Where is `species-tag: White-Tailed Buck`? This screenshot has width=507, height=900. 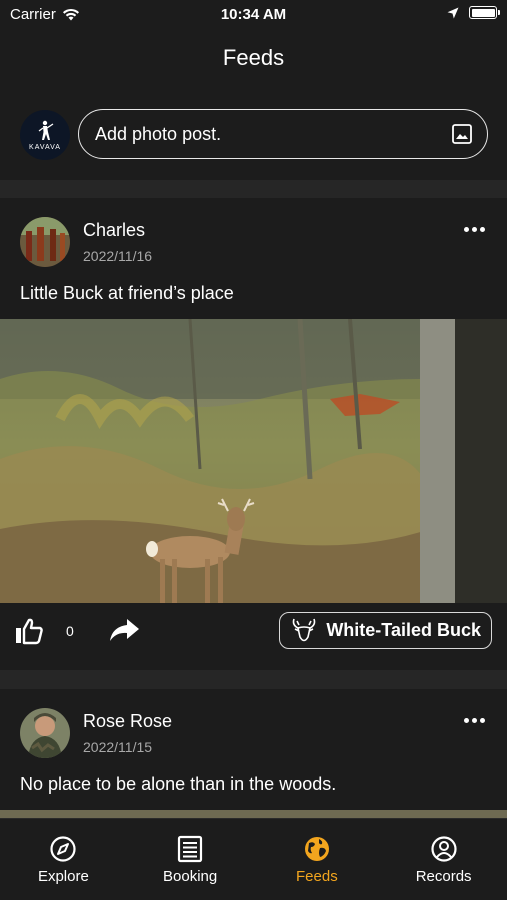
species-tag: White-Tailed Buck is located at coordinates (385, 630).